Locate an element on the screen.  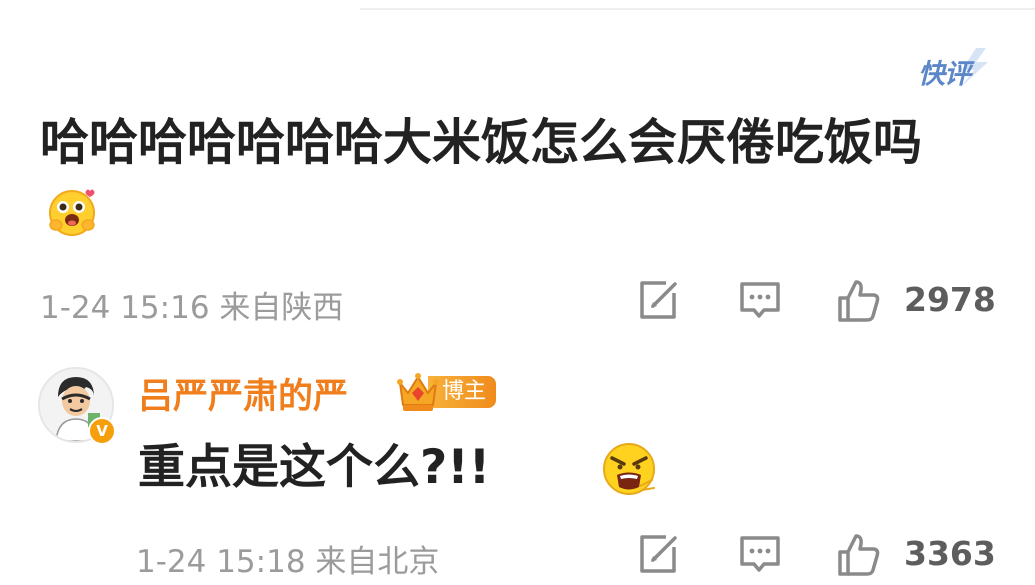
comment-location: 来自陕西 is located at coordinates (281, 308).